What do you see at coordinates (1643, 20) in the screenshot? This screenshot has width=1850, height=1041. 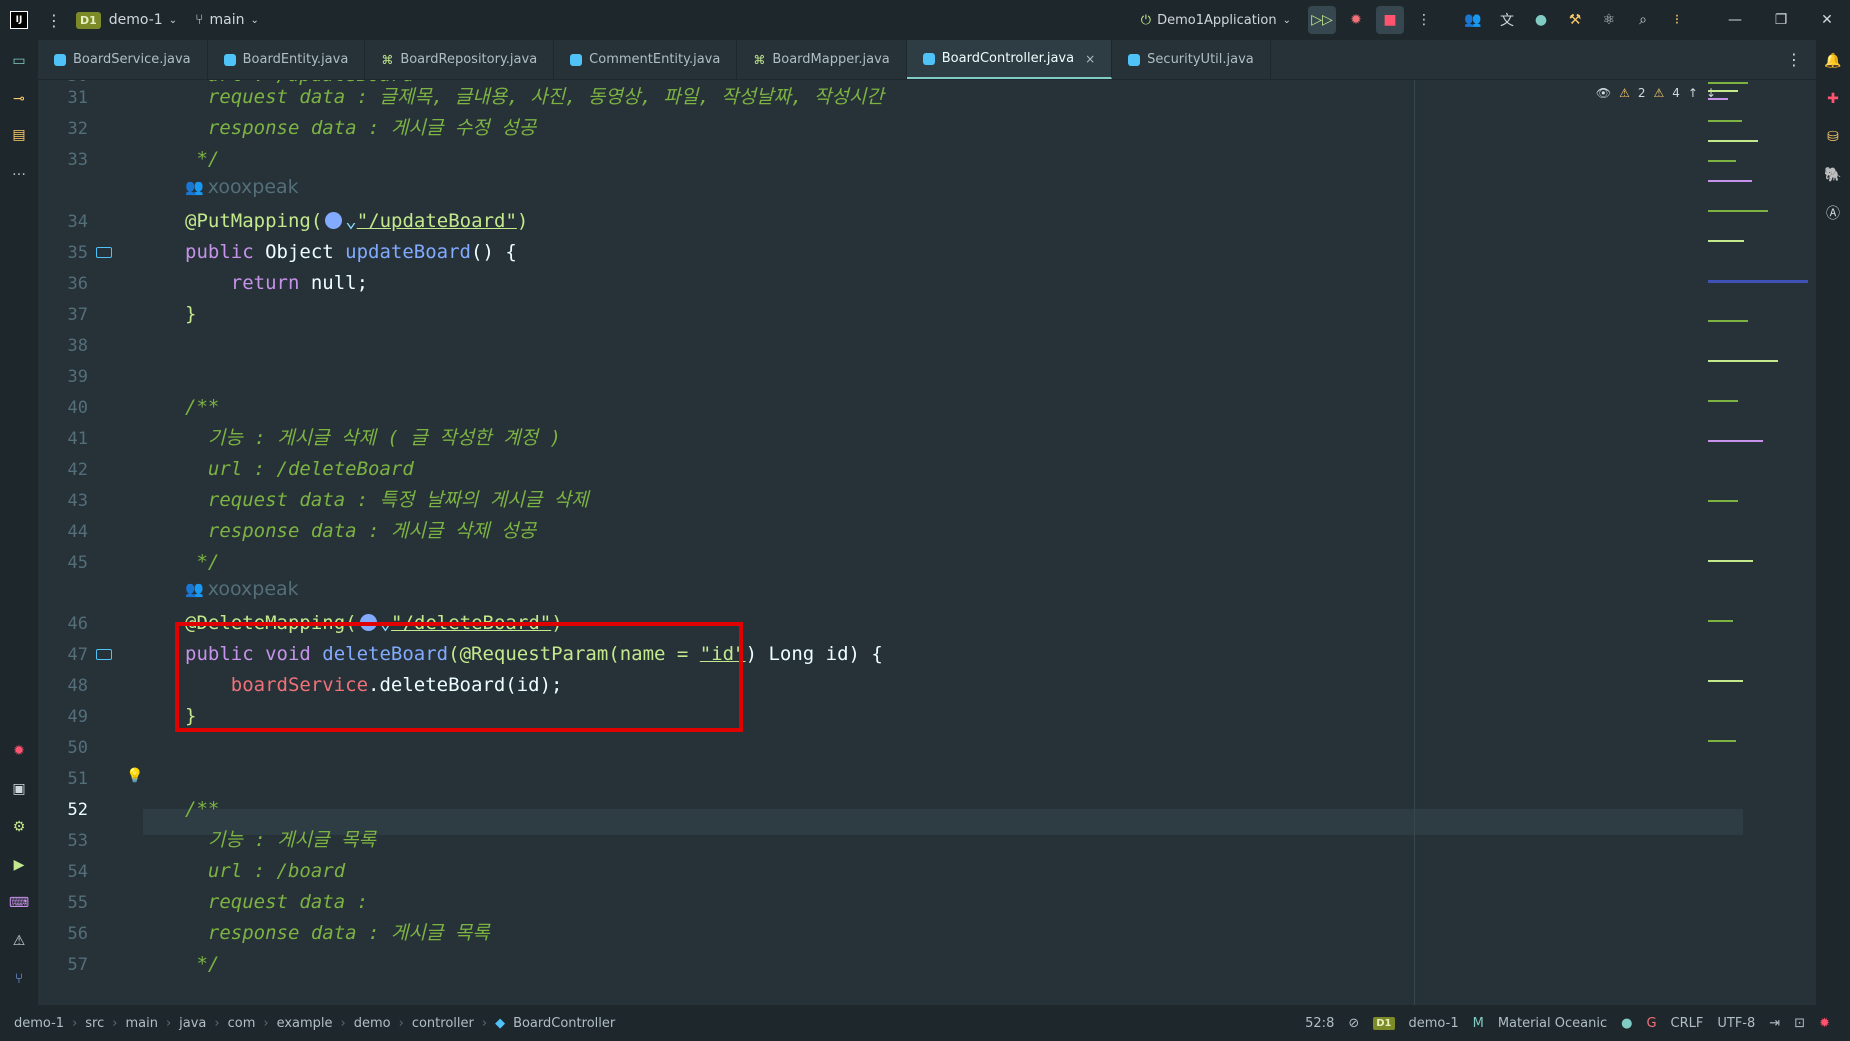 I see `search-icon: ⌕` at bounding box center [1643, 20].